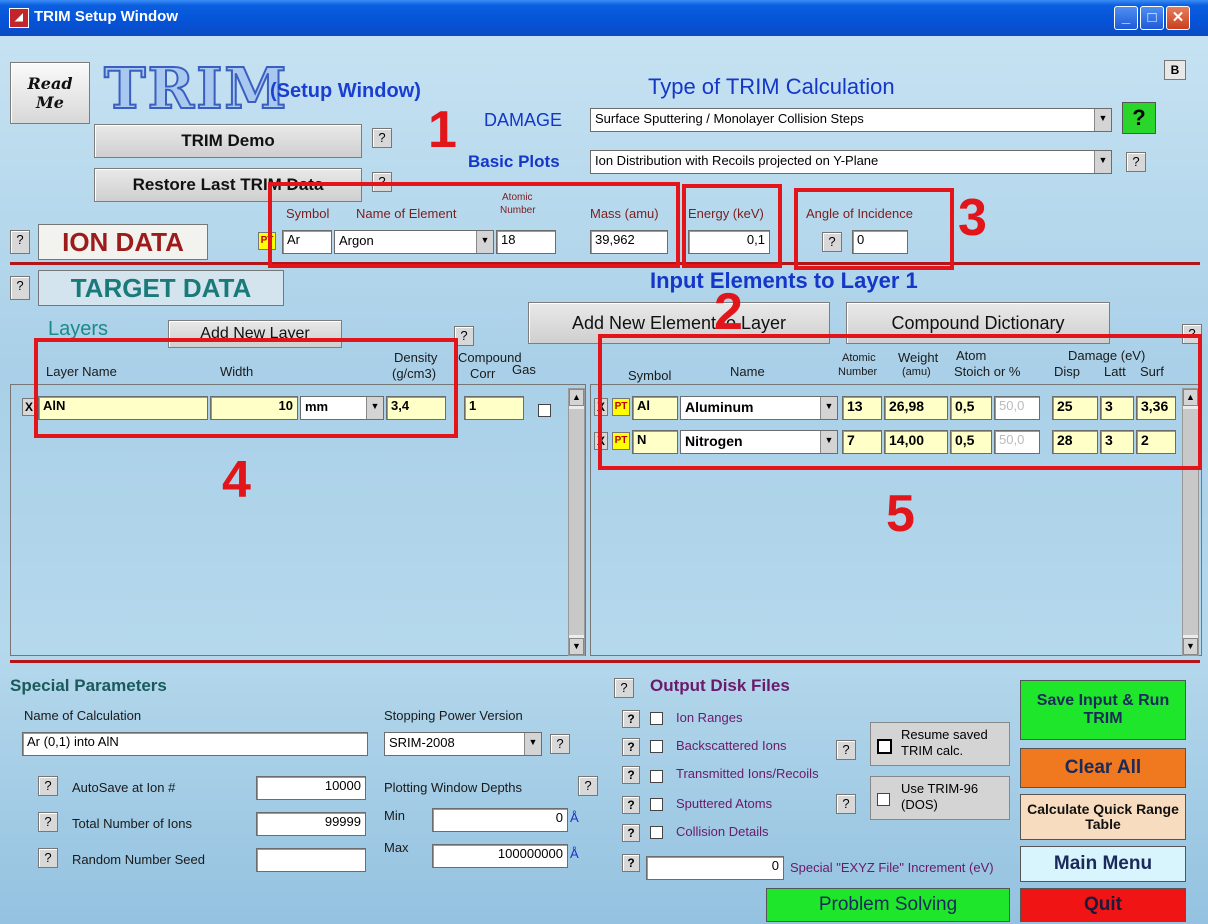 This screenshot has height=924, width=1208. I want to click on resume-panel: Resume saved TRIM calc., so click(940, 744).